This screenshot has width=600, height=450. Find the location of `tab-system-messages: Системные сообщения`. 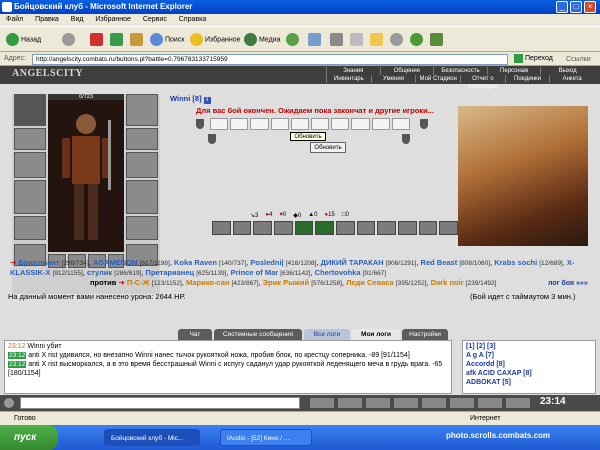

tab-system-messages: Системные сообщения is located at coordinates (258, 334).